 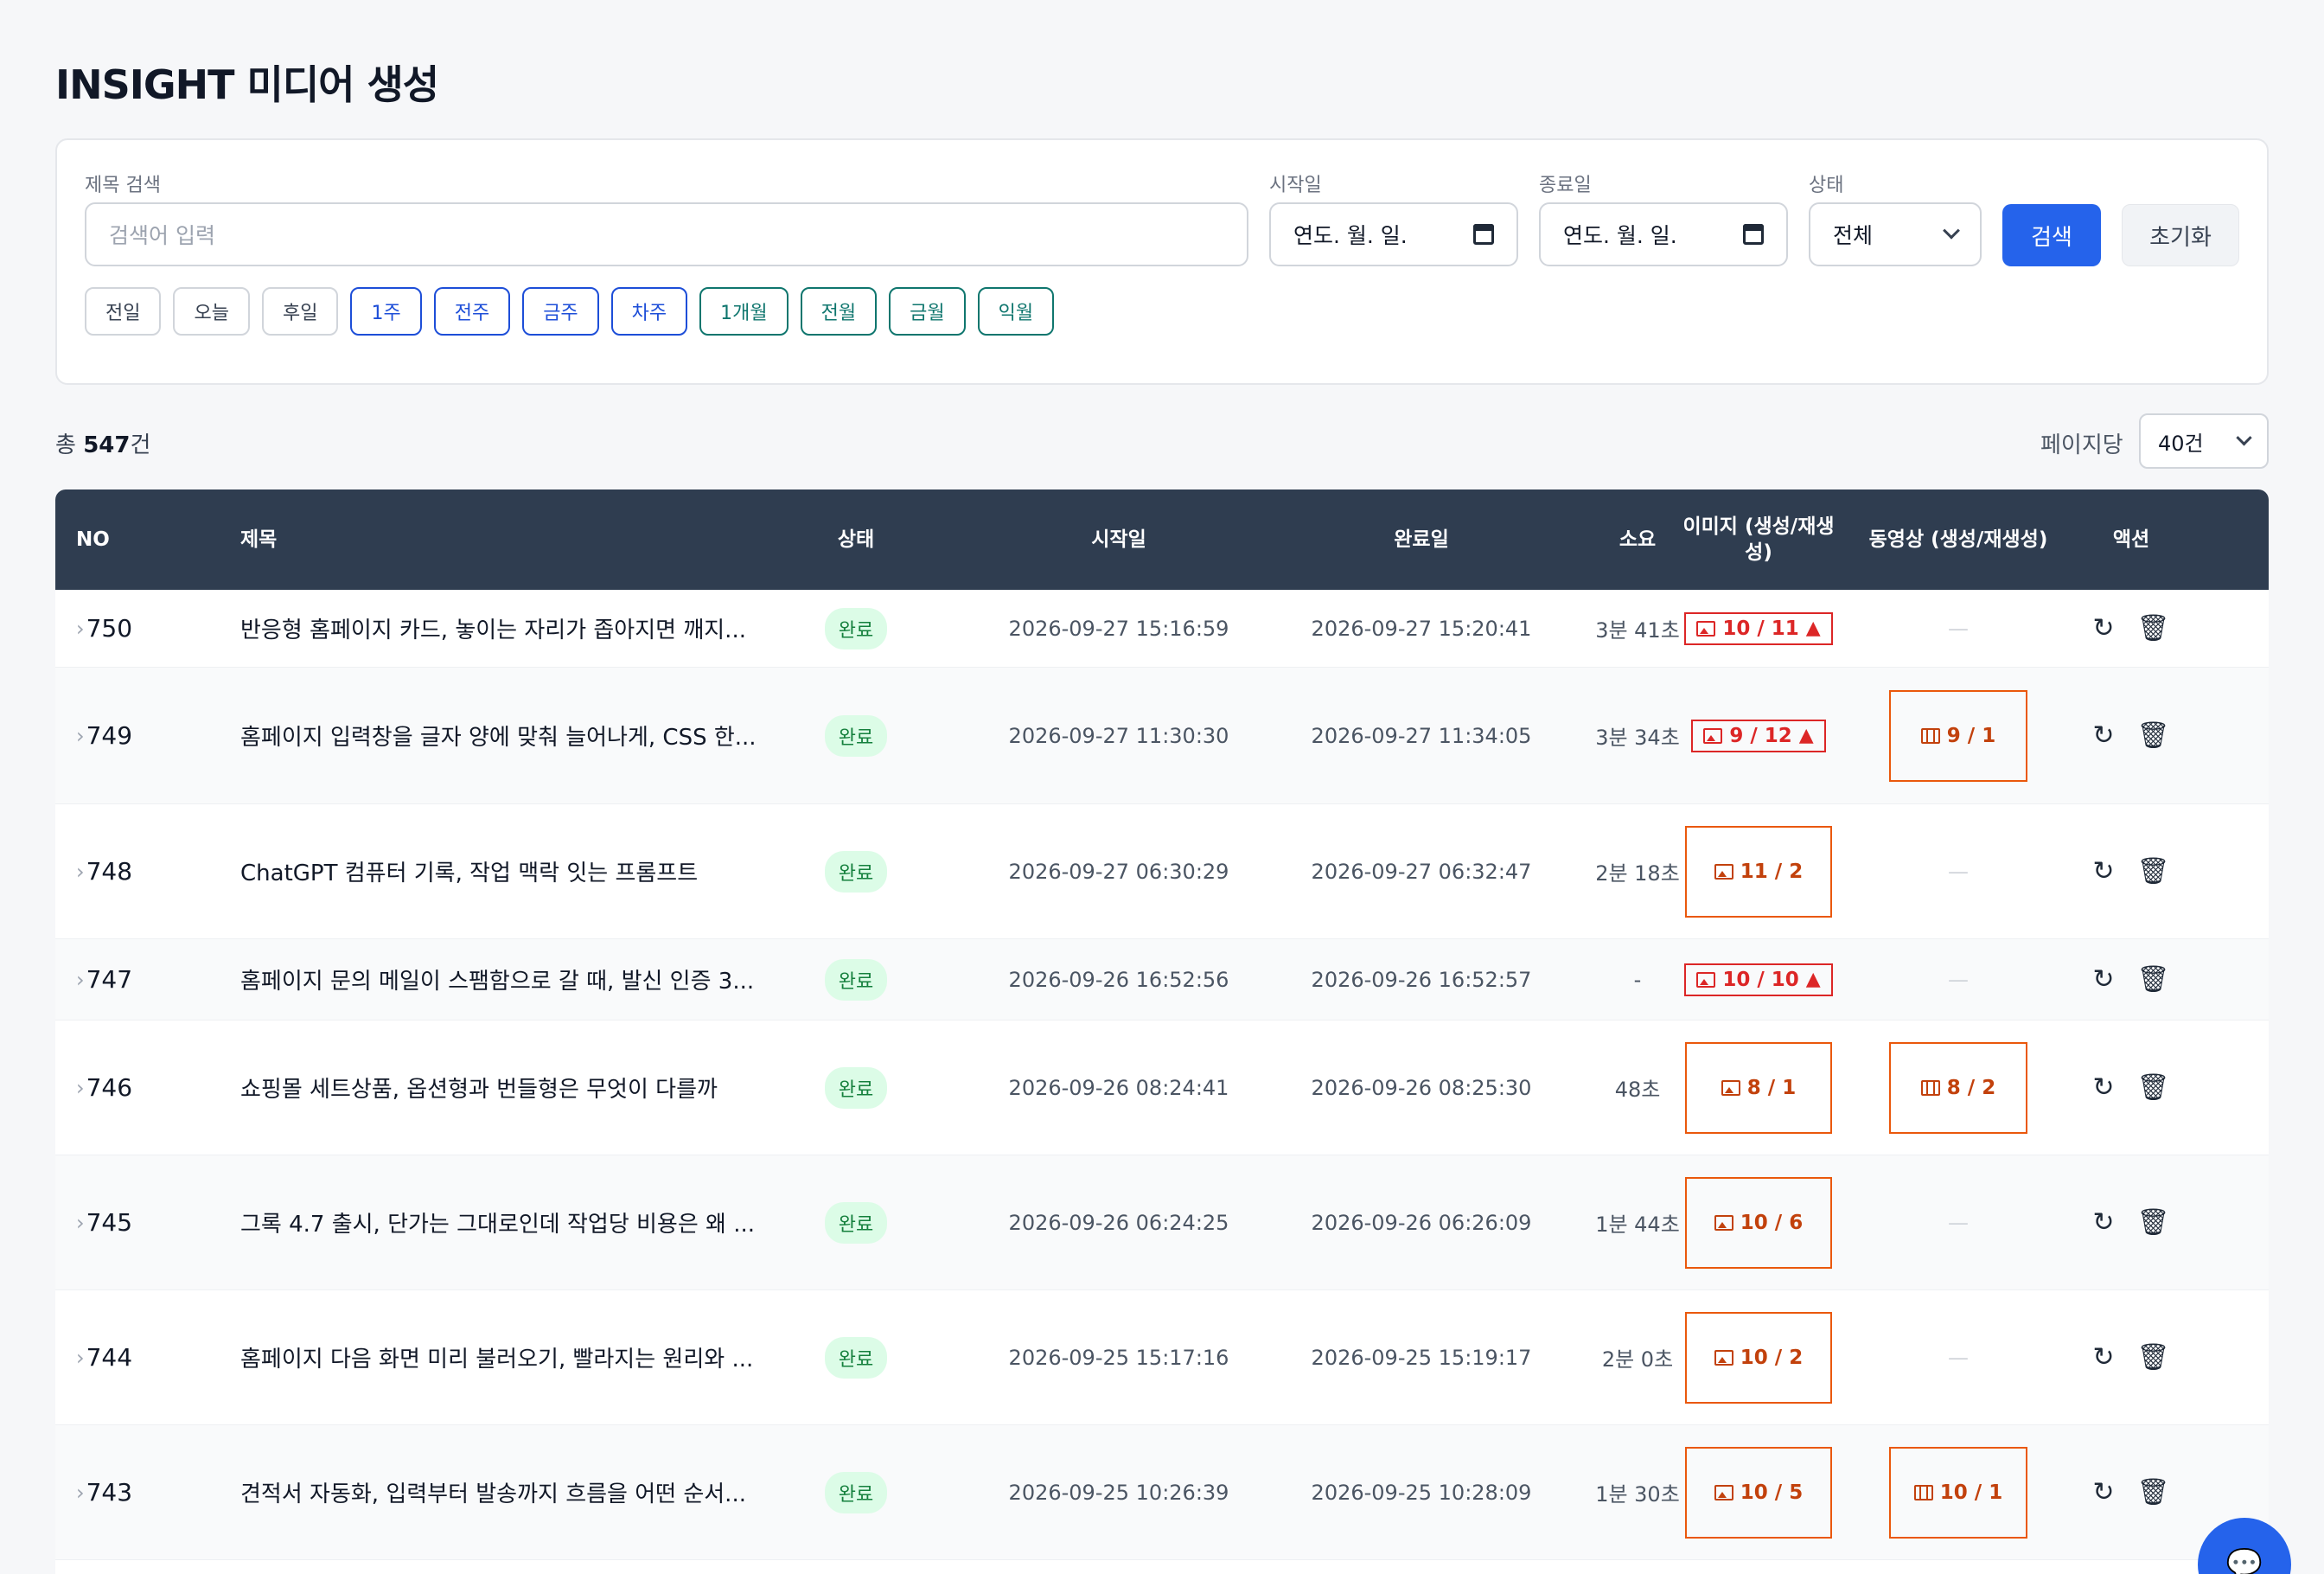 I want to click on th-status: 상태, so click(x=856, y=540).